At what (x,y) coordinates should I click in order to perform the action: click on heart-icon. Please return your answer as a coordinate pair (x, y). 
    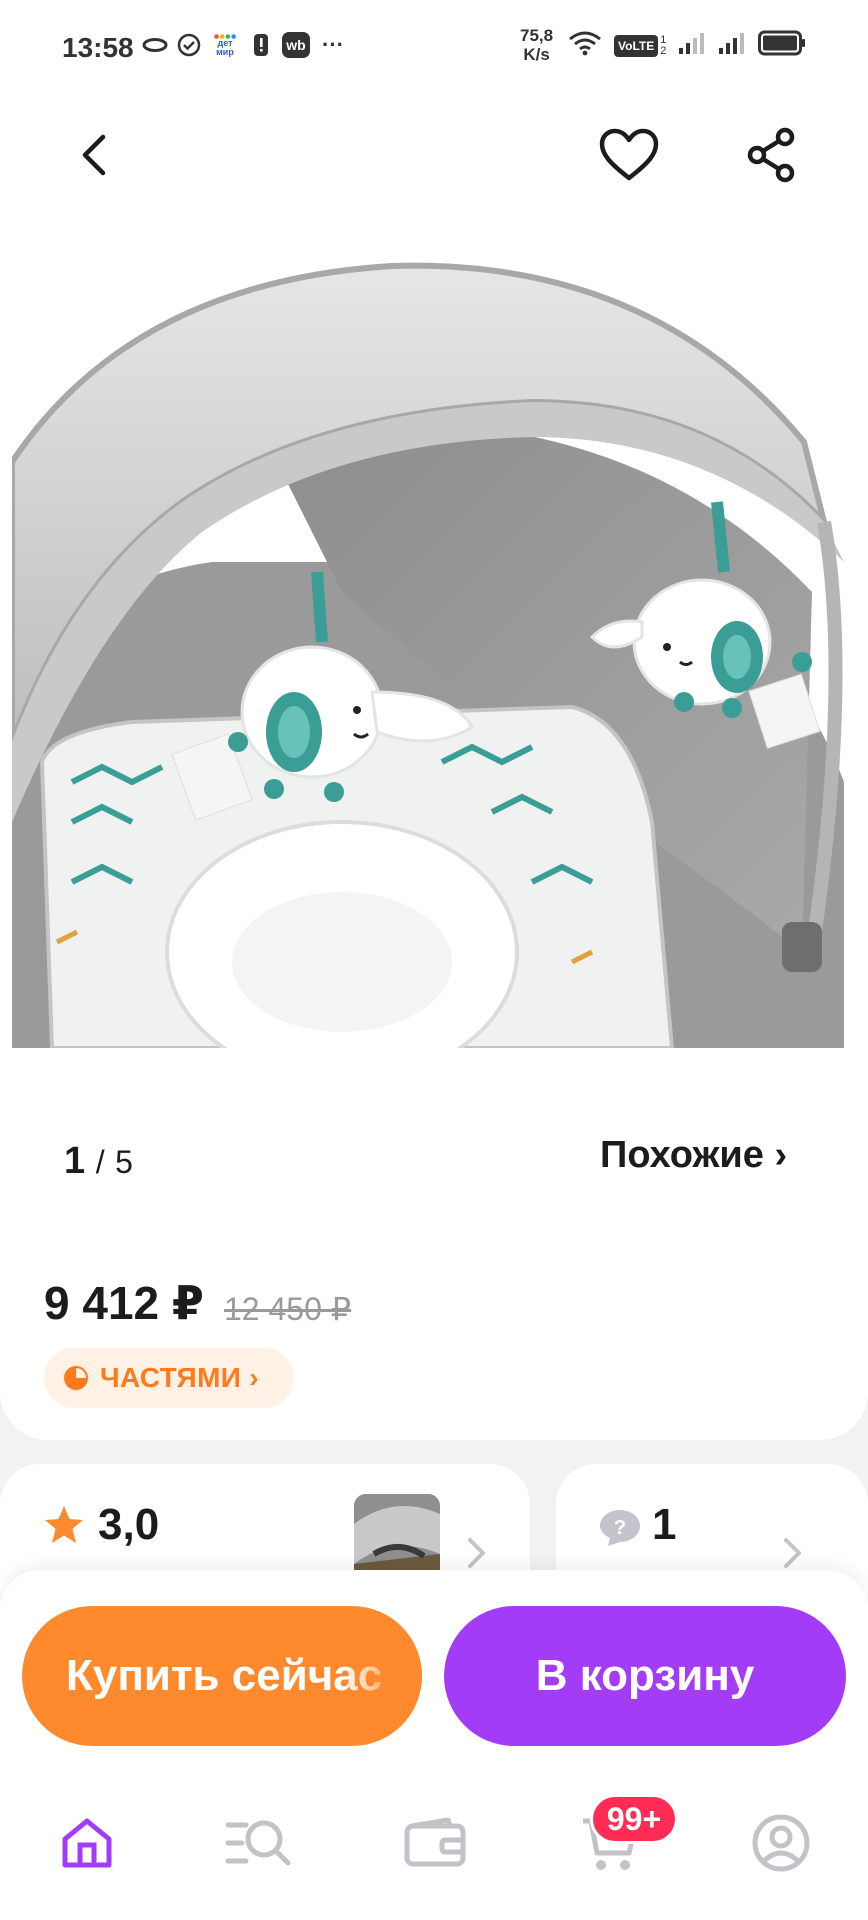
    Looking at the image, I should click on (629, 154).